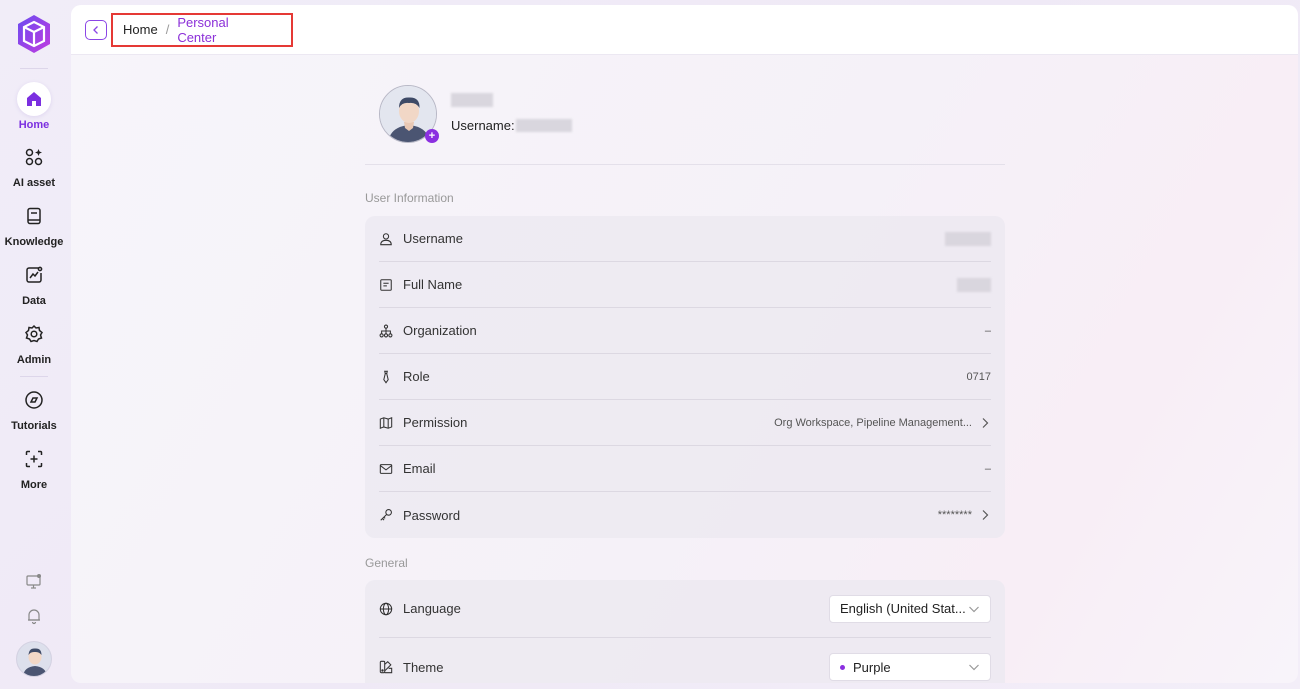 The width and height of the screenshot is (1300, 689). I want to click on top-bar: Home / Personal Center, so click(684, 30).